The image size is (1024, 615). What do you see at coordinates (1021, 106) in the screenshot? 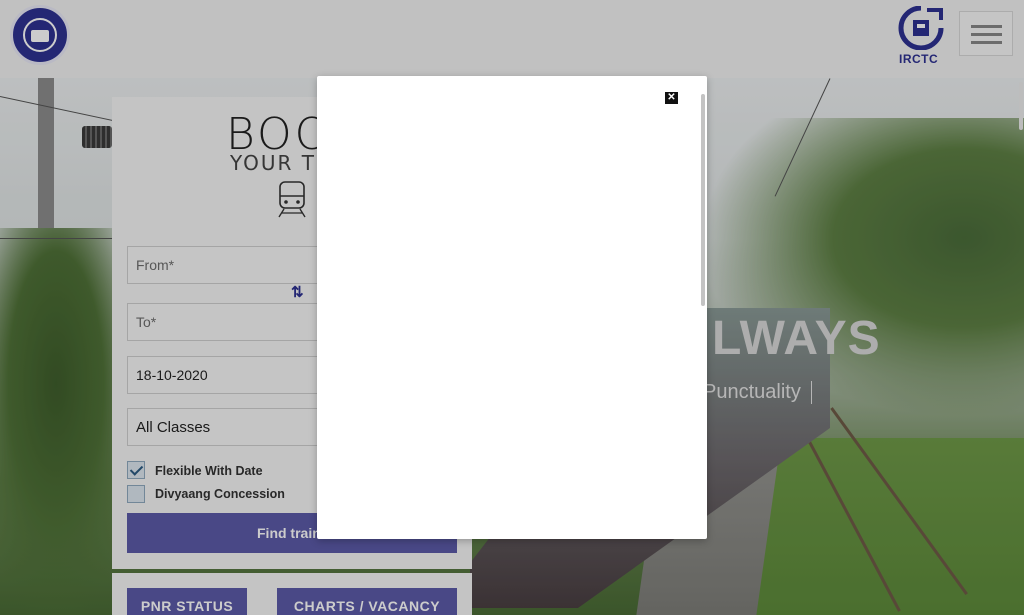
I see `page-scrollbar` at bounding box center [1021, 106].